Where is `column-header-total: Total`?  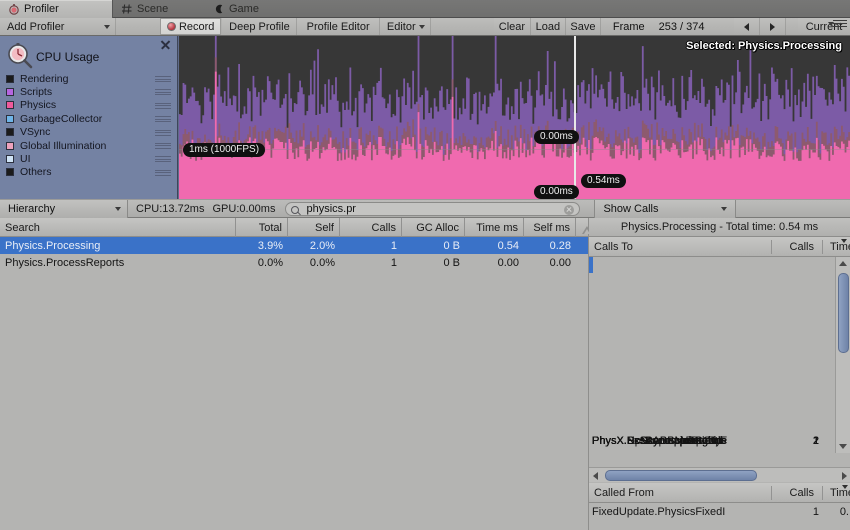 column-header-total: Total is located at coordinates (262, 227).